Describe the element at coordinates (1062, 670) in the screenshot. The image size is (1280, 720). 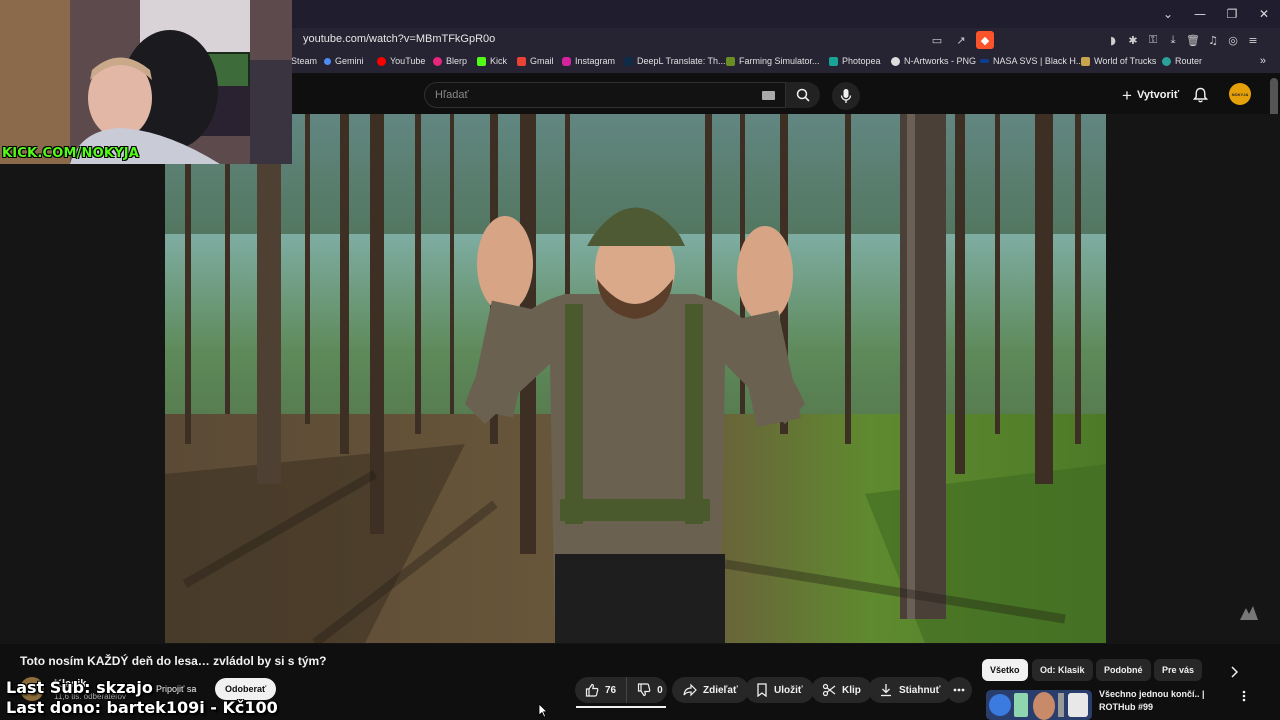
I see `chip-from-channel: Od: Klasik` at that location.